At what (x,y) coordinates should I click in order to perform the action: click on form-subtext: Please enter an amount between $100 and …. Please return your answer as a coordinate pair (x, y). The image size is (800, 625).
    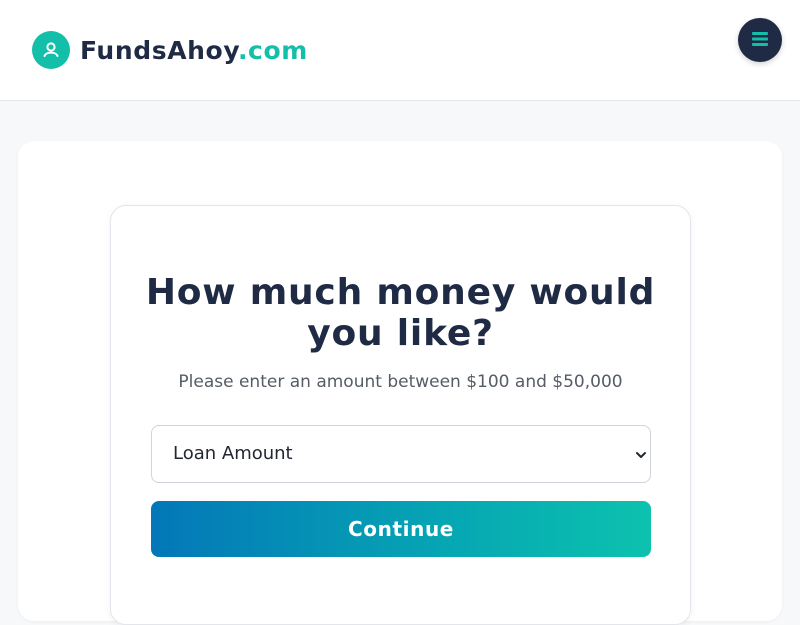
    Looking at the image, I should click on (400, 382).